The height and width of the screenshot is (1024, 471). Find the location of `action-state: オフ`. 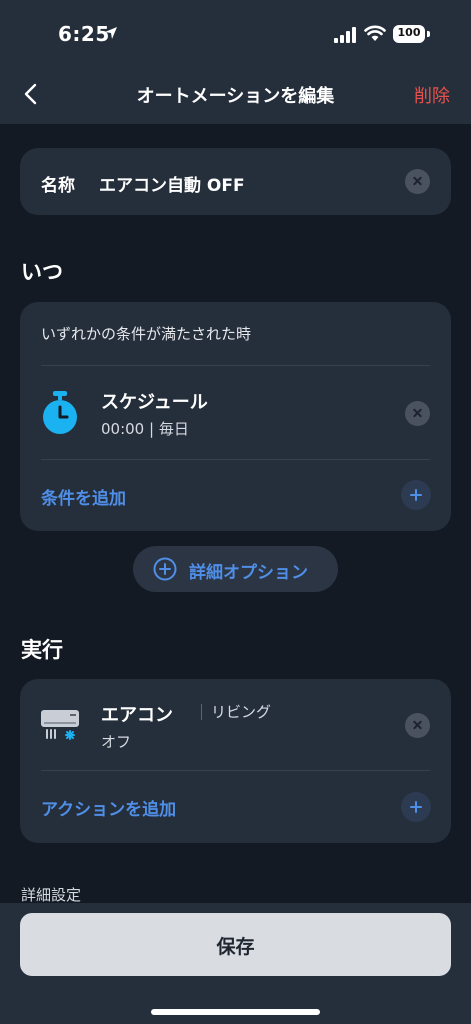

action-state: オフ is located at coordinates (116, 742).